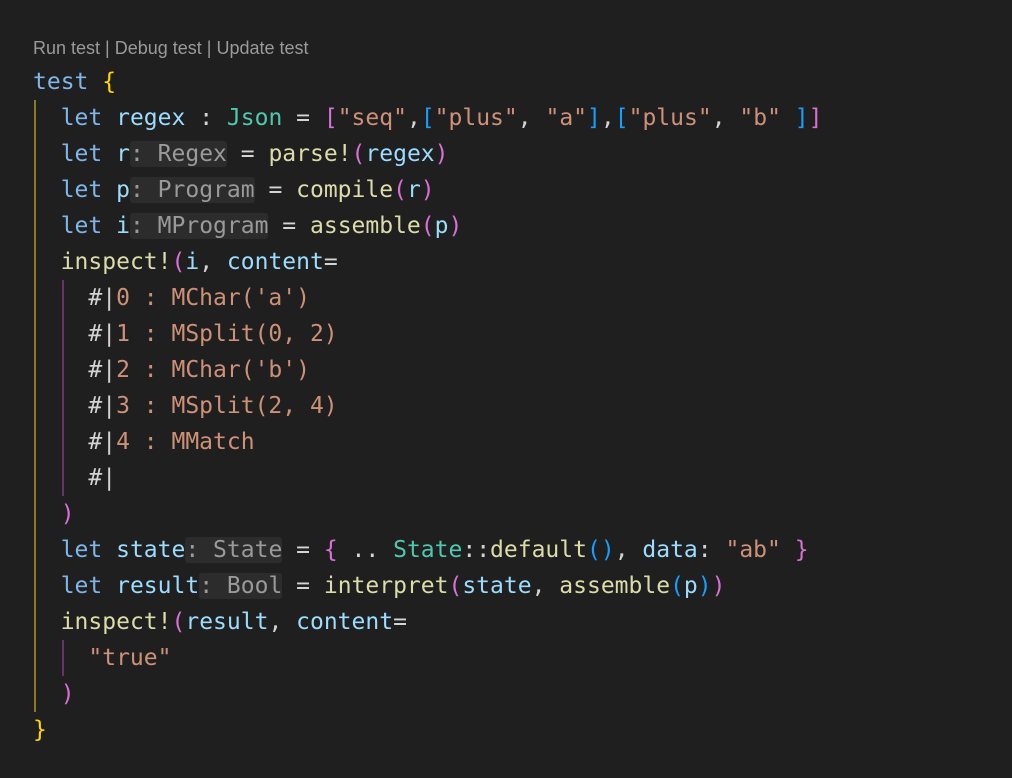 The height and width of the screenshot is (778, 1012). I want to click on code-line: #|1 : MSplit(0, 2), so click(428, 334).